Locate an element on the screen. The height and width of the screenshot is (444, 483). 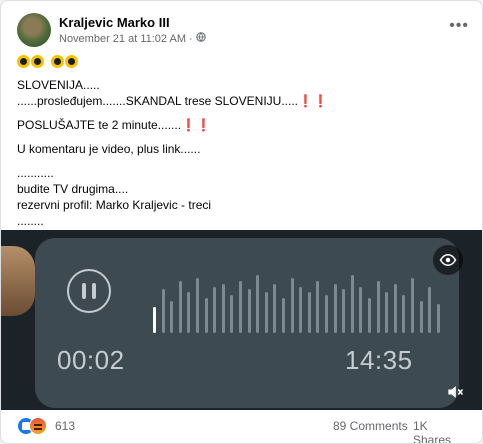
author-name: Kraljevic Marko III is located at coordinates (114, 22).